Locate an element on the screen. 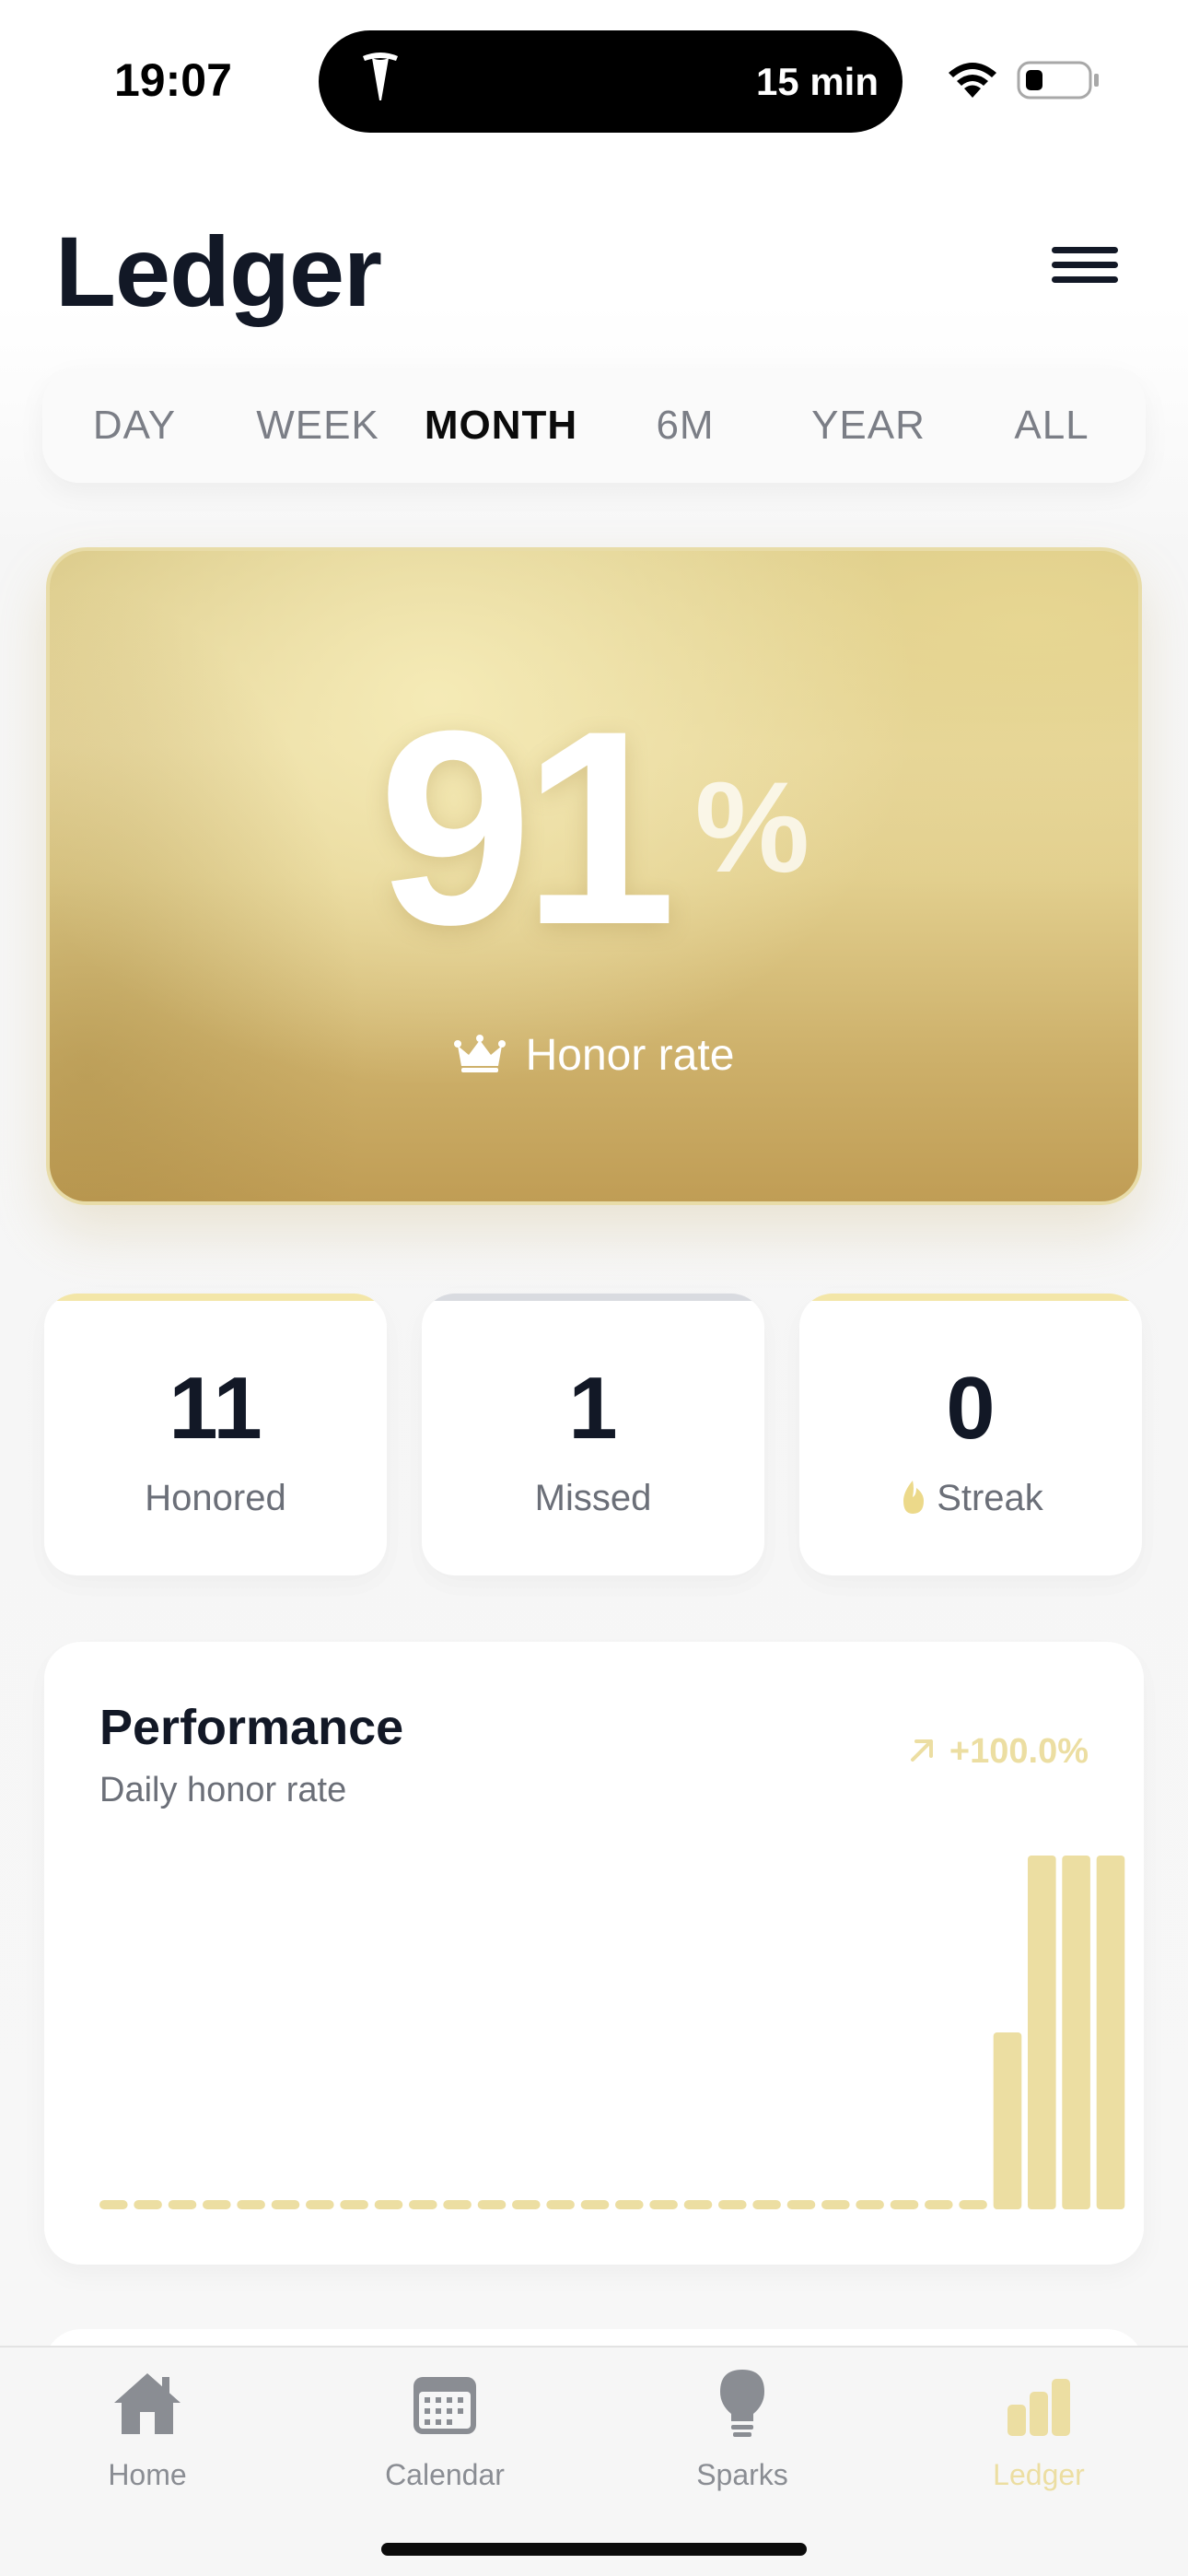 This screenshot has width=1188, height=2576. stat-value-streak: 0 is located at coordinates (971, 1408).